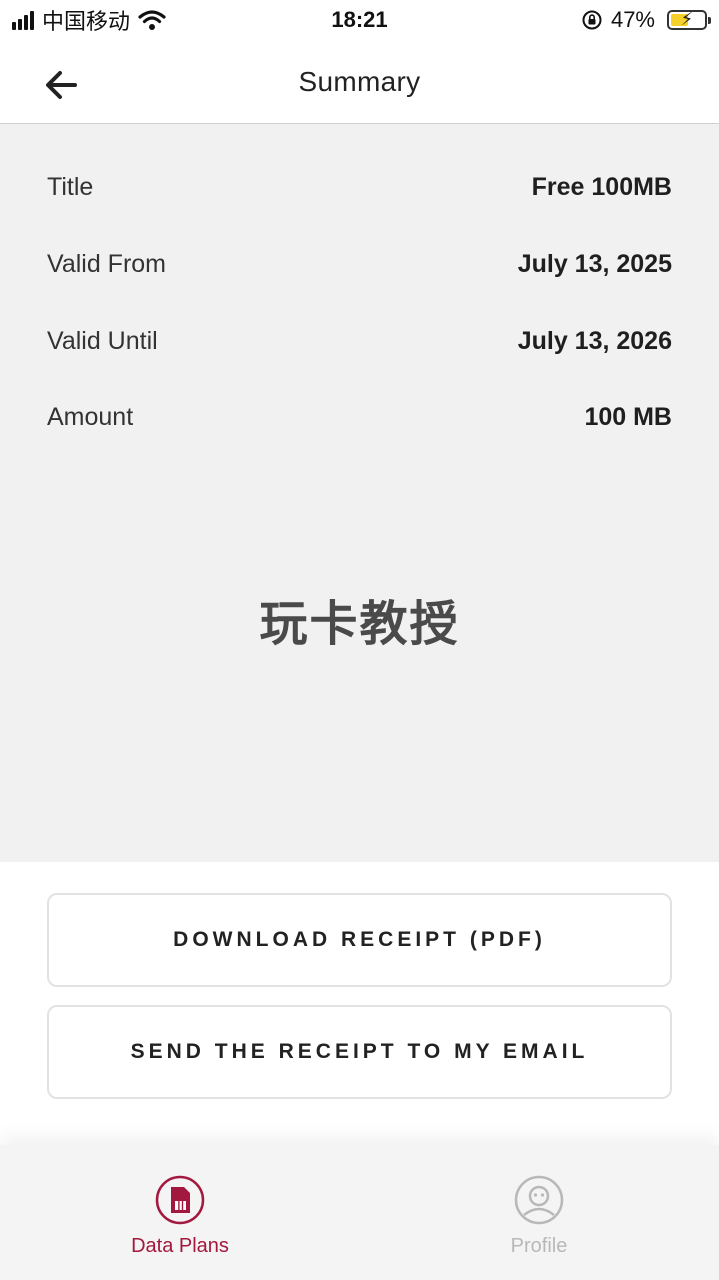 This screenshot has height=1280, width=719. Describe the element at coordinates (152, 20) in the screenshot. I see `wifi-icon` at that location.